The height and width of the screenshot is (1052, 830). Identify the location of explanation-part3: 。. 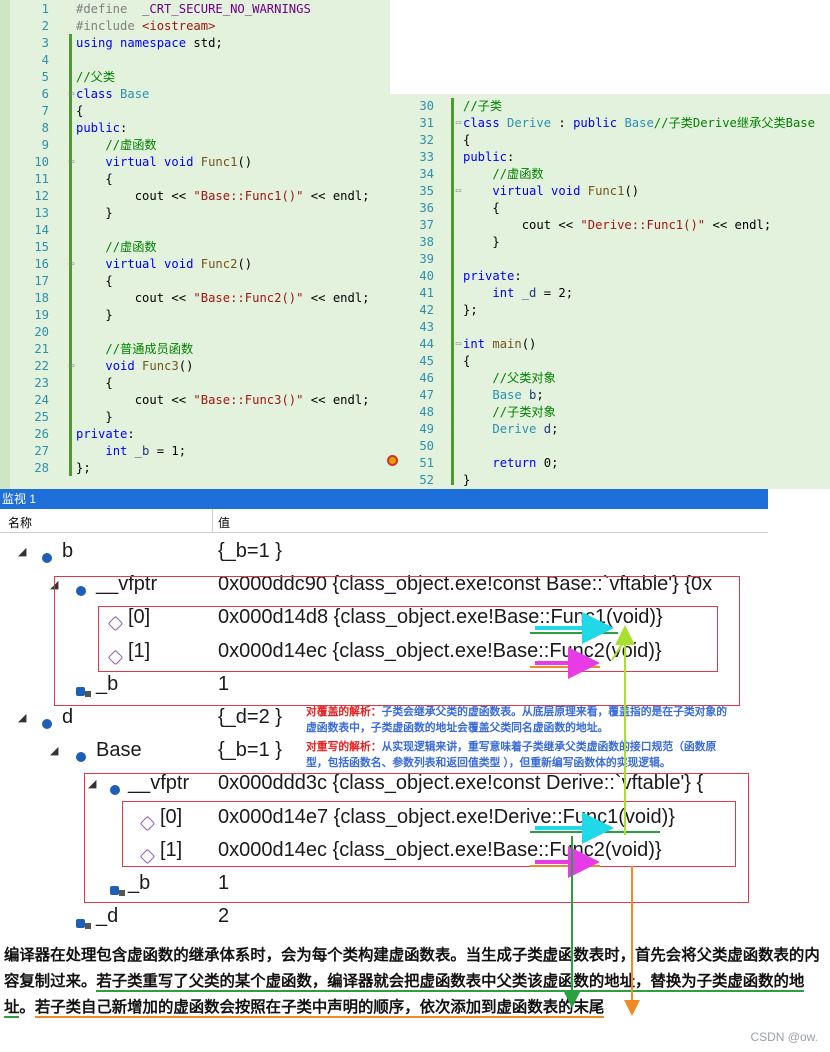
(27, 1007).